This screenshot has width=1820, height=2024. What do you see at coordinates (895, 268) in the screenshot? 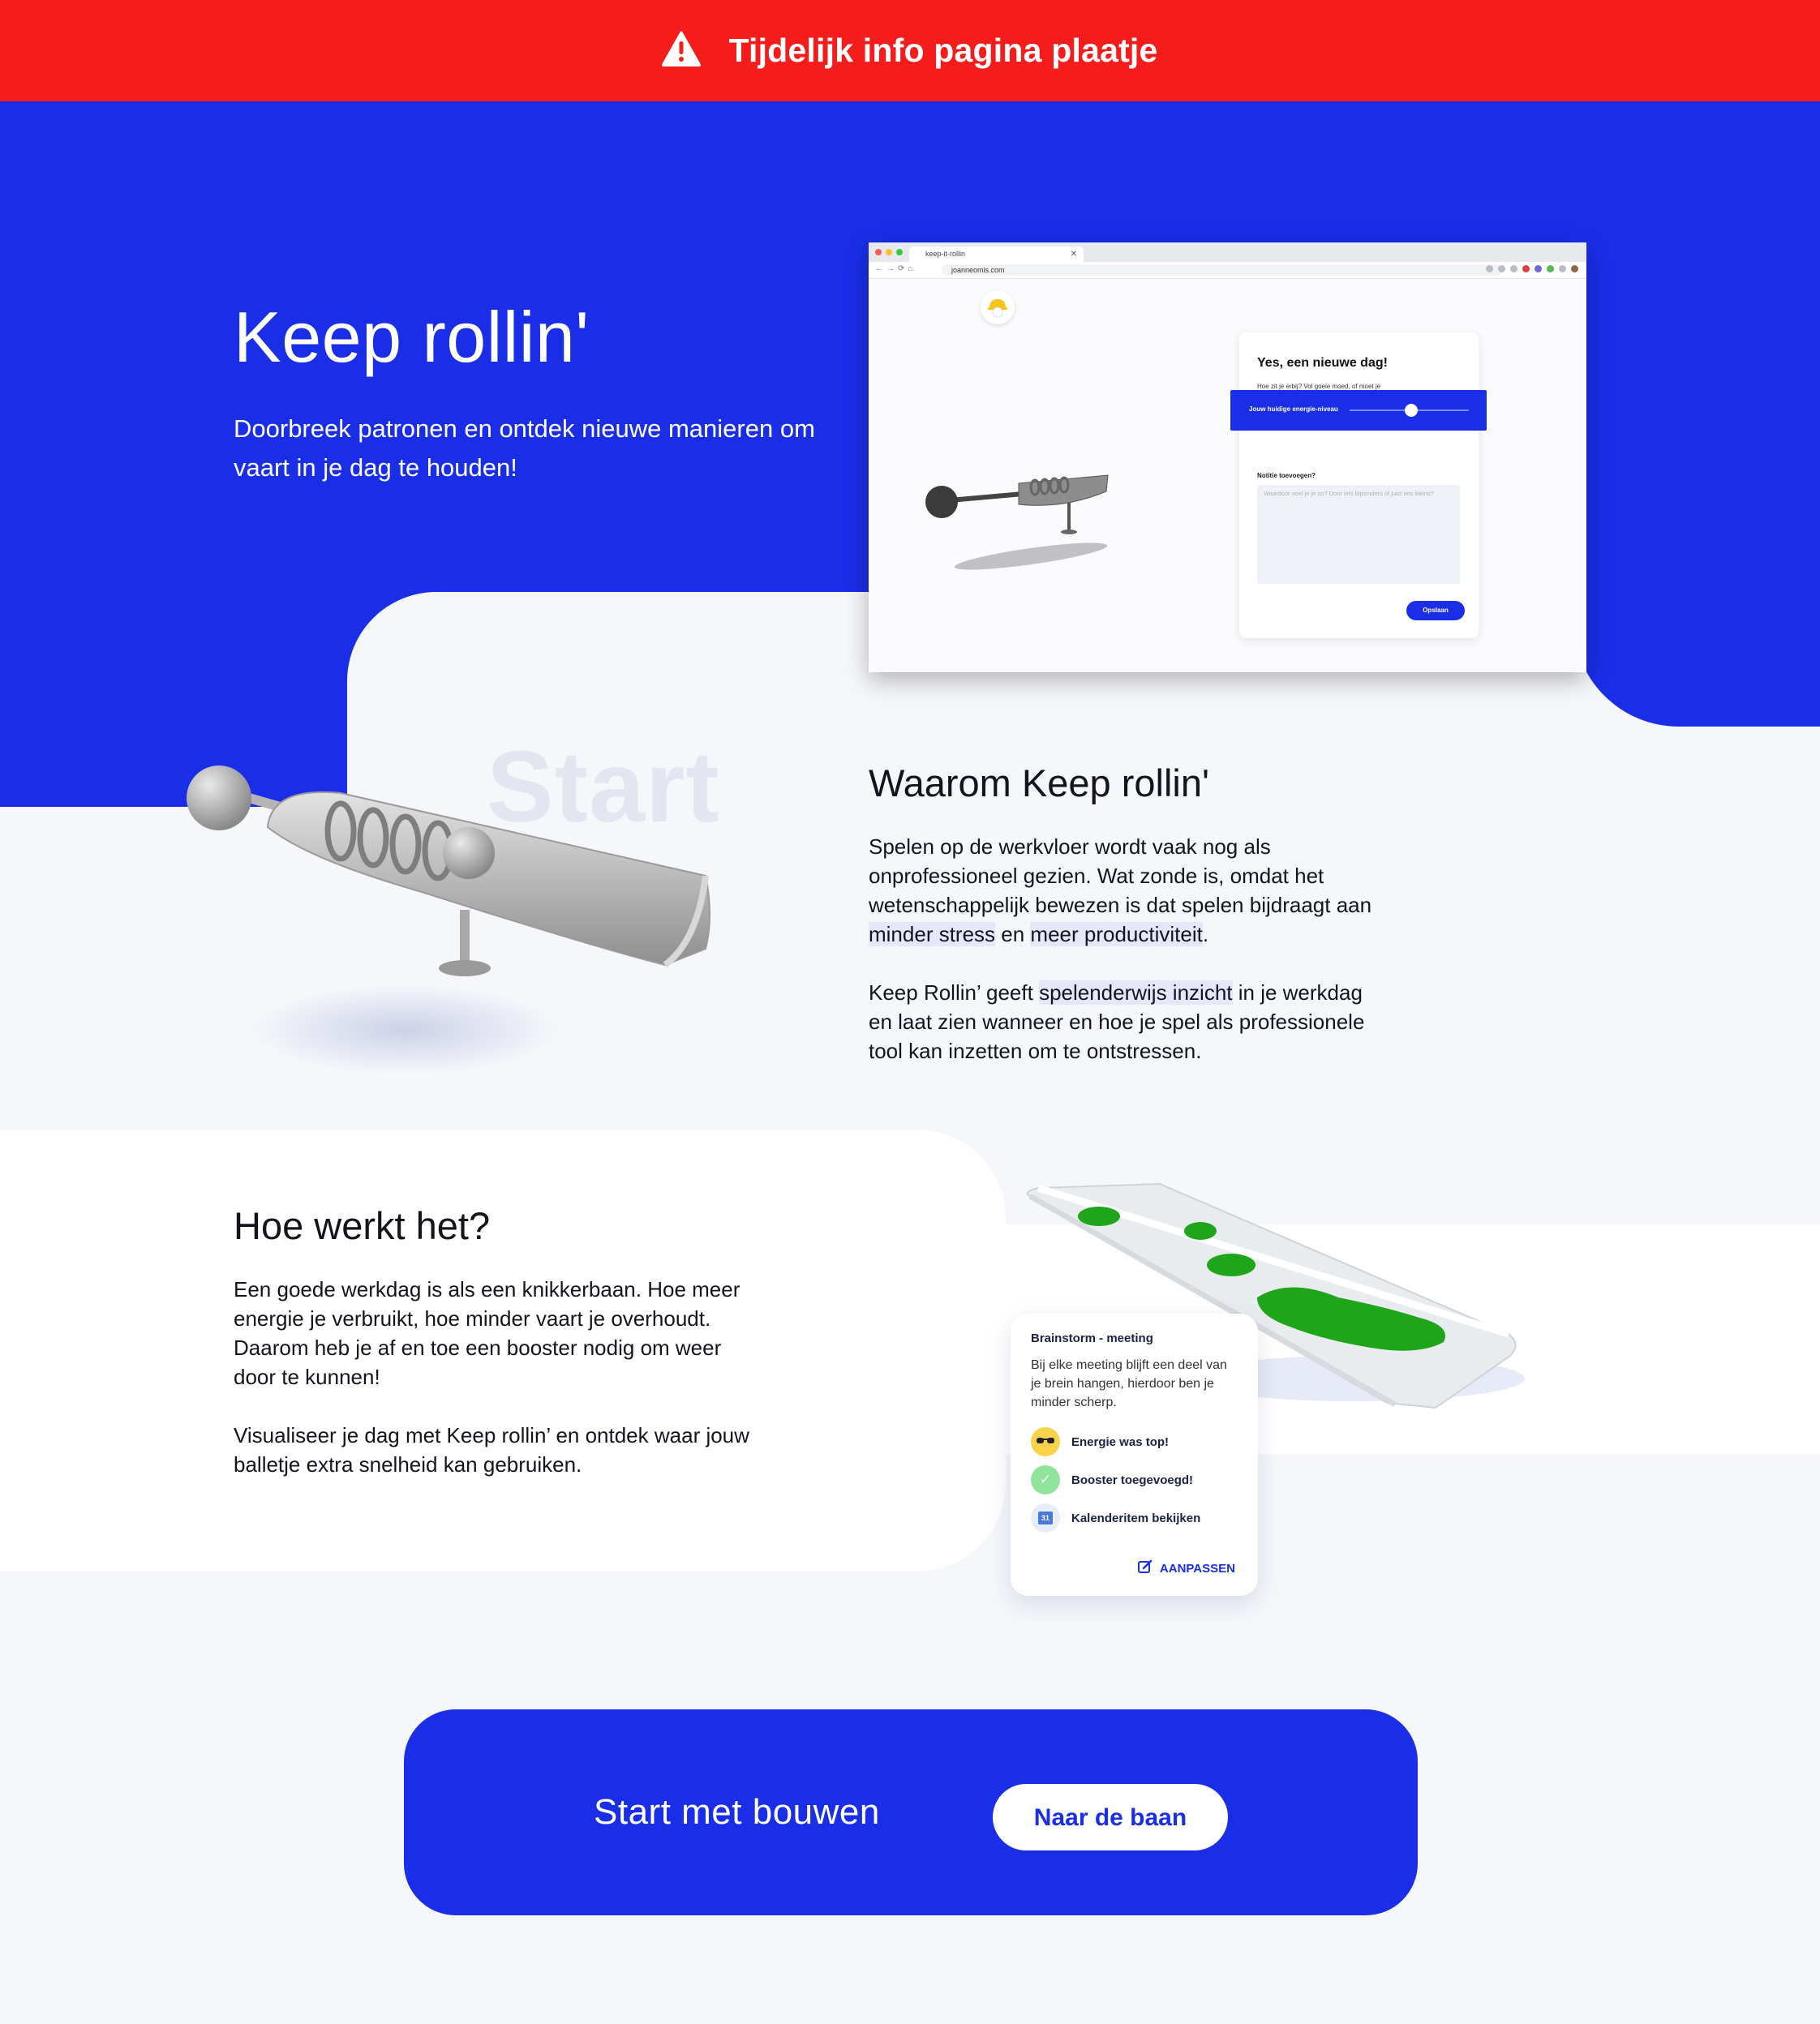
I see `browser-nav-icons: ←→⟳⌂` at bounding box center [895, 268].